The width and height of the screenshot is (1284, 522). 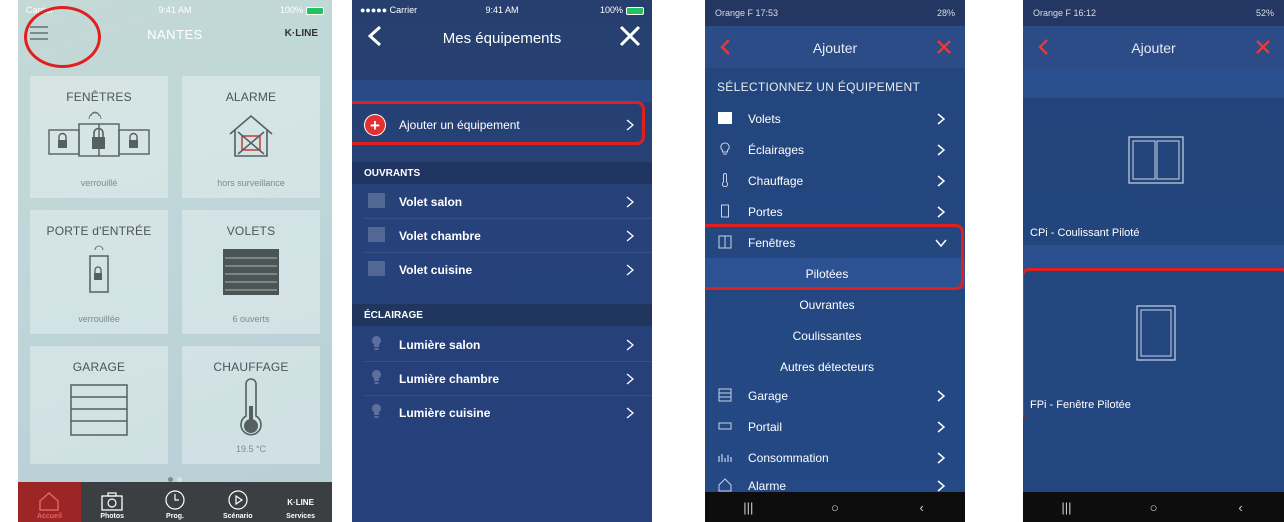 I want to click on tile-alarm: ALARME hors surveillance, so click(x=251, y=137).